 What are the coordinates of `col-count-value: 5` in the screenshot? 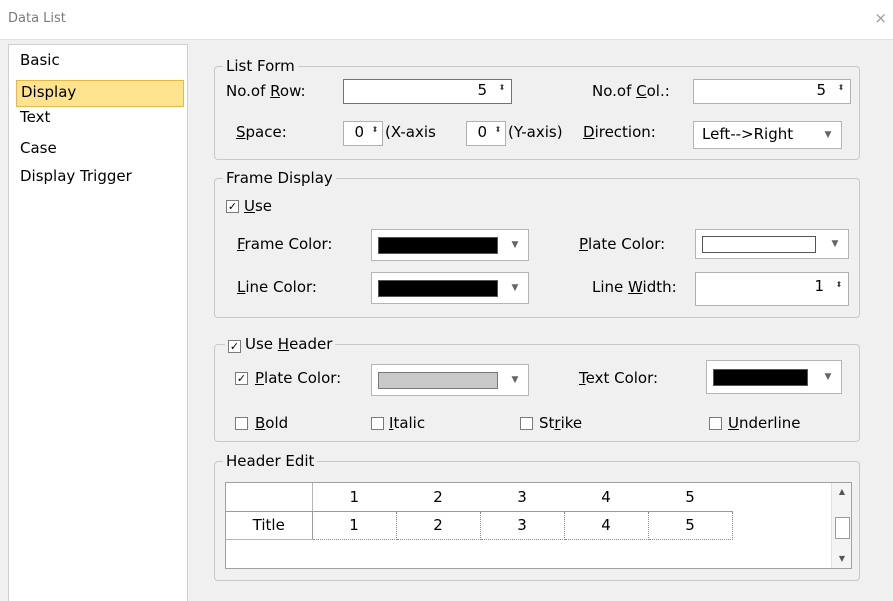 It's located at (821, 90).